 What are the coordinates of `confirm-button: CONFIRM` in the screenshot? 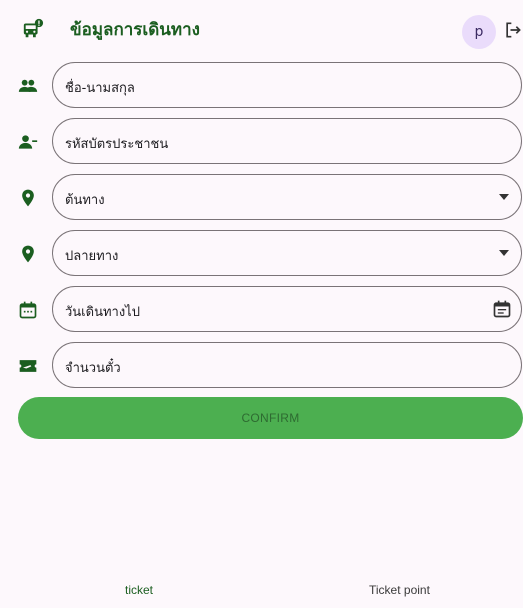 It's located at (270, 418).